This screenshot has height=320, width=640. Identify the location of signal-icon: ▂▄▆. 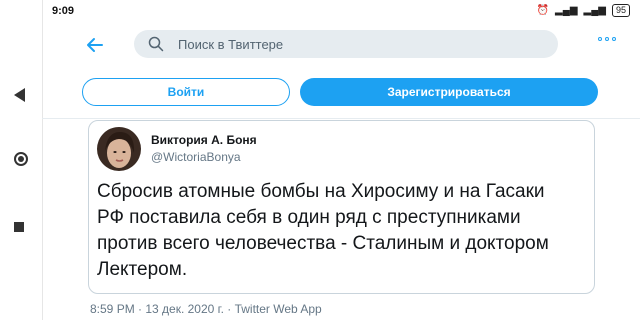
(566, 10).